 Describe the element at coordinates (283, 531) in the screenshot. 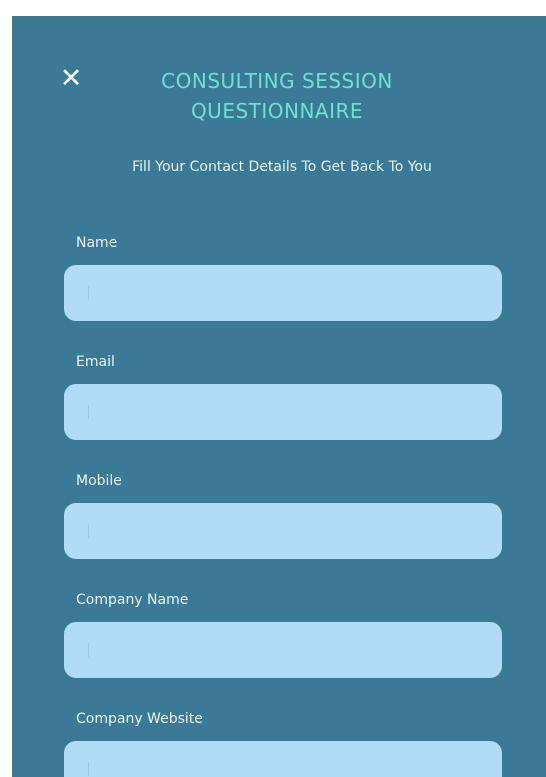

I see `mobile-input` at that location.